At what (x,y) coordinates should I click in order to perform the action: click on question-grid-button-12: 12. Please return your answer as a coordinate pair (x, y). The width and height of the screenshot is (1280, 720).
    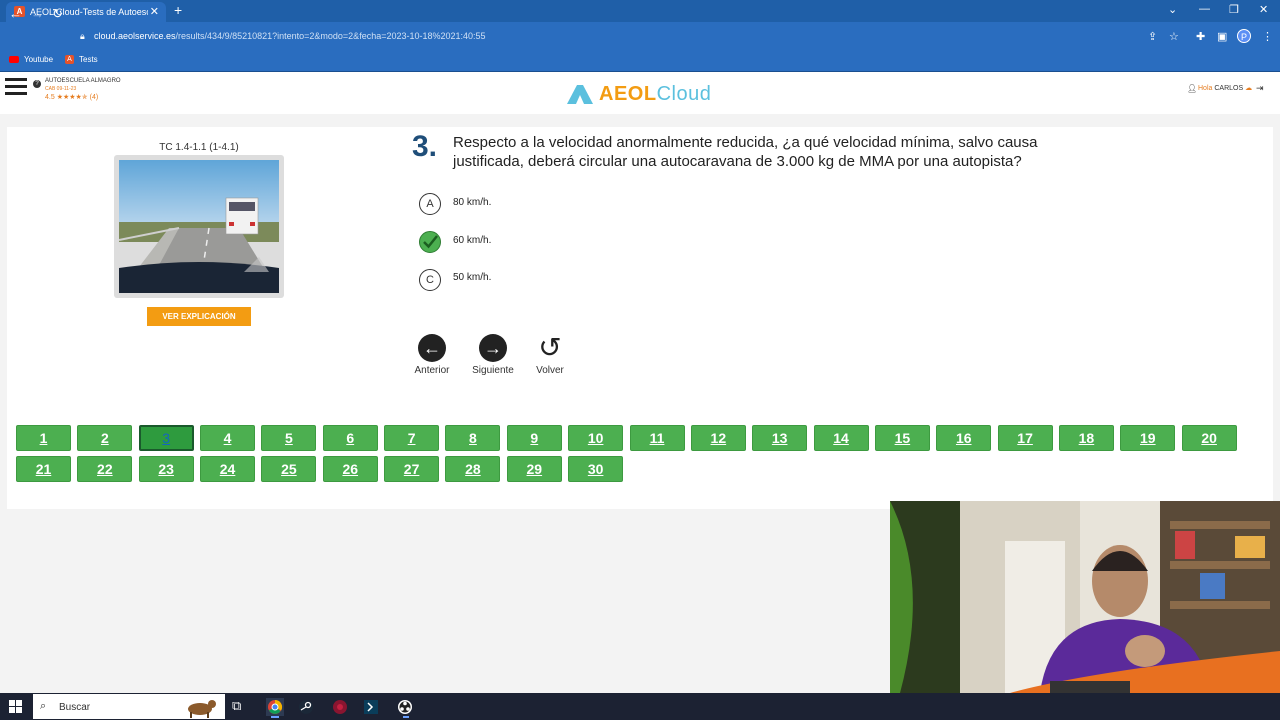
    Looking at the image, I should click on (718, 438).